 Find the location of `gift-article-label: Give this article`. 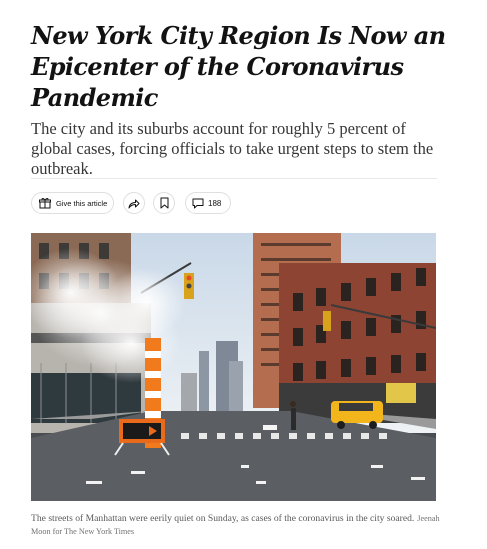

gift-article-label: Give this article is located at coordinates (82, 203).